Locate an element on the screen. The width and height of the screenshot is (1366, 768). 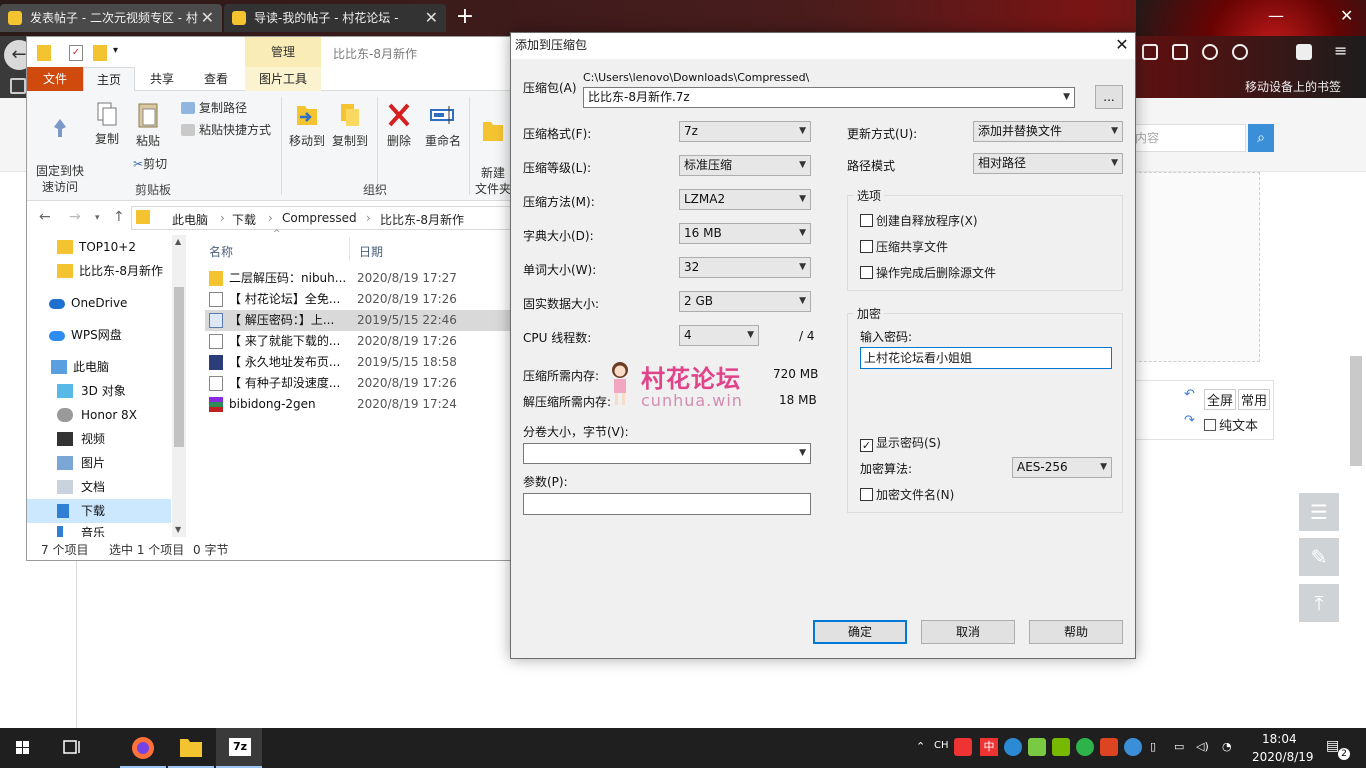
archive-name-combo: 比比东-8月新作.7z ▼ is located at coordinates (829, 97).